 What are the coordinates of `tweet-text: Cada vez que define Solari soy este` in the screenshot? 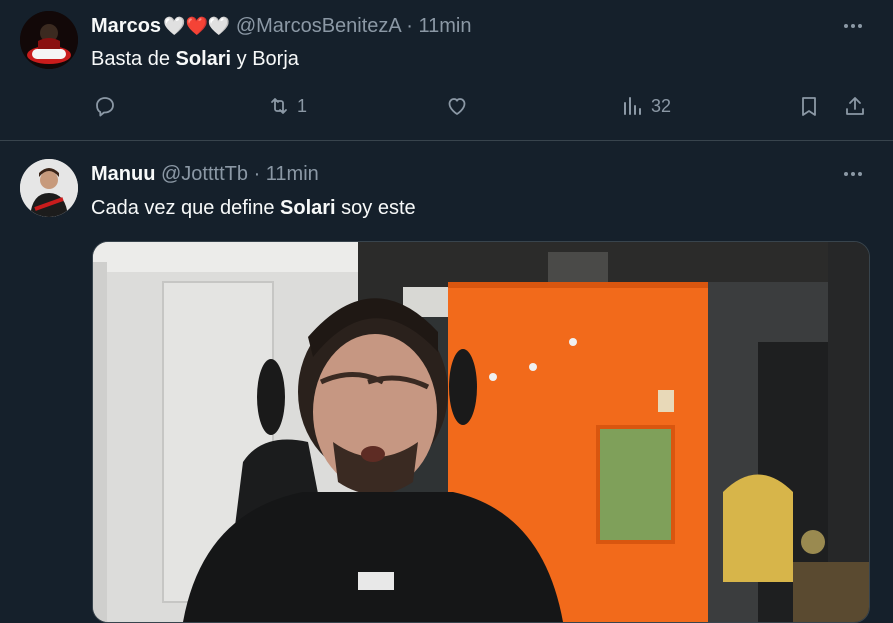 It's located at (253, 208).